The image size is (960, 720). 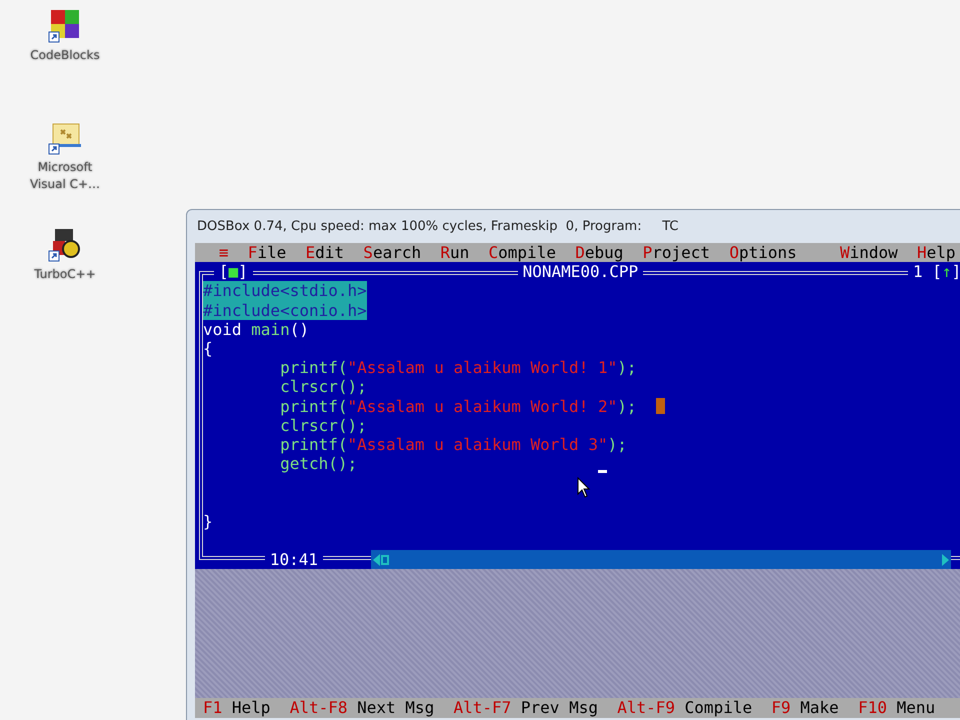 I want to click on code-line: void main(), so click(x=256, y=329).